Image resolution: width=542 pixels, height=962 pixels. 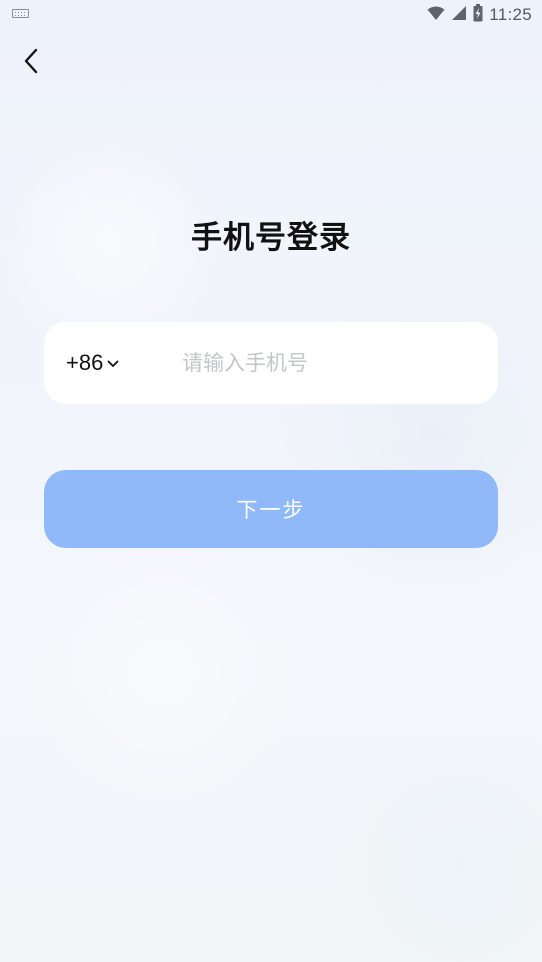 What do you see at coordinates (459, 15) in the screenshot?
I see `cellular-signal-icon` at bounding box center [459, 15].